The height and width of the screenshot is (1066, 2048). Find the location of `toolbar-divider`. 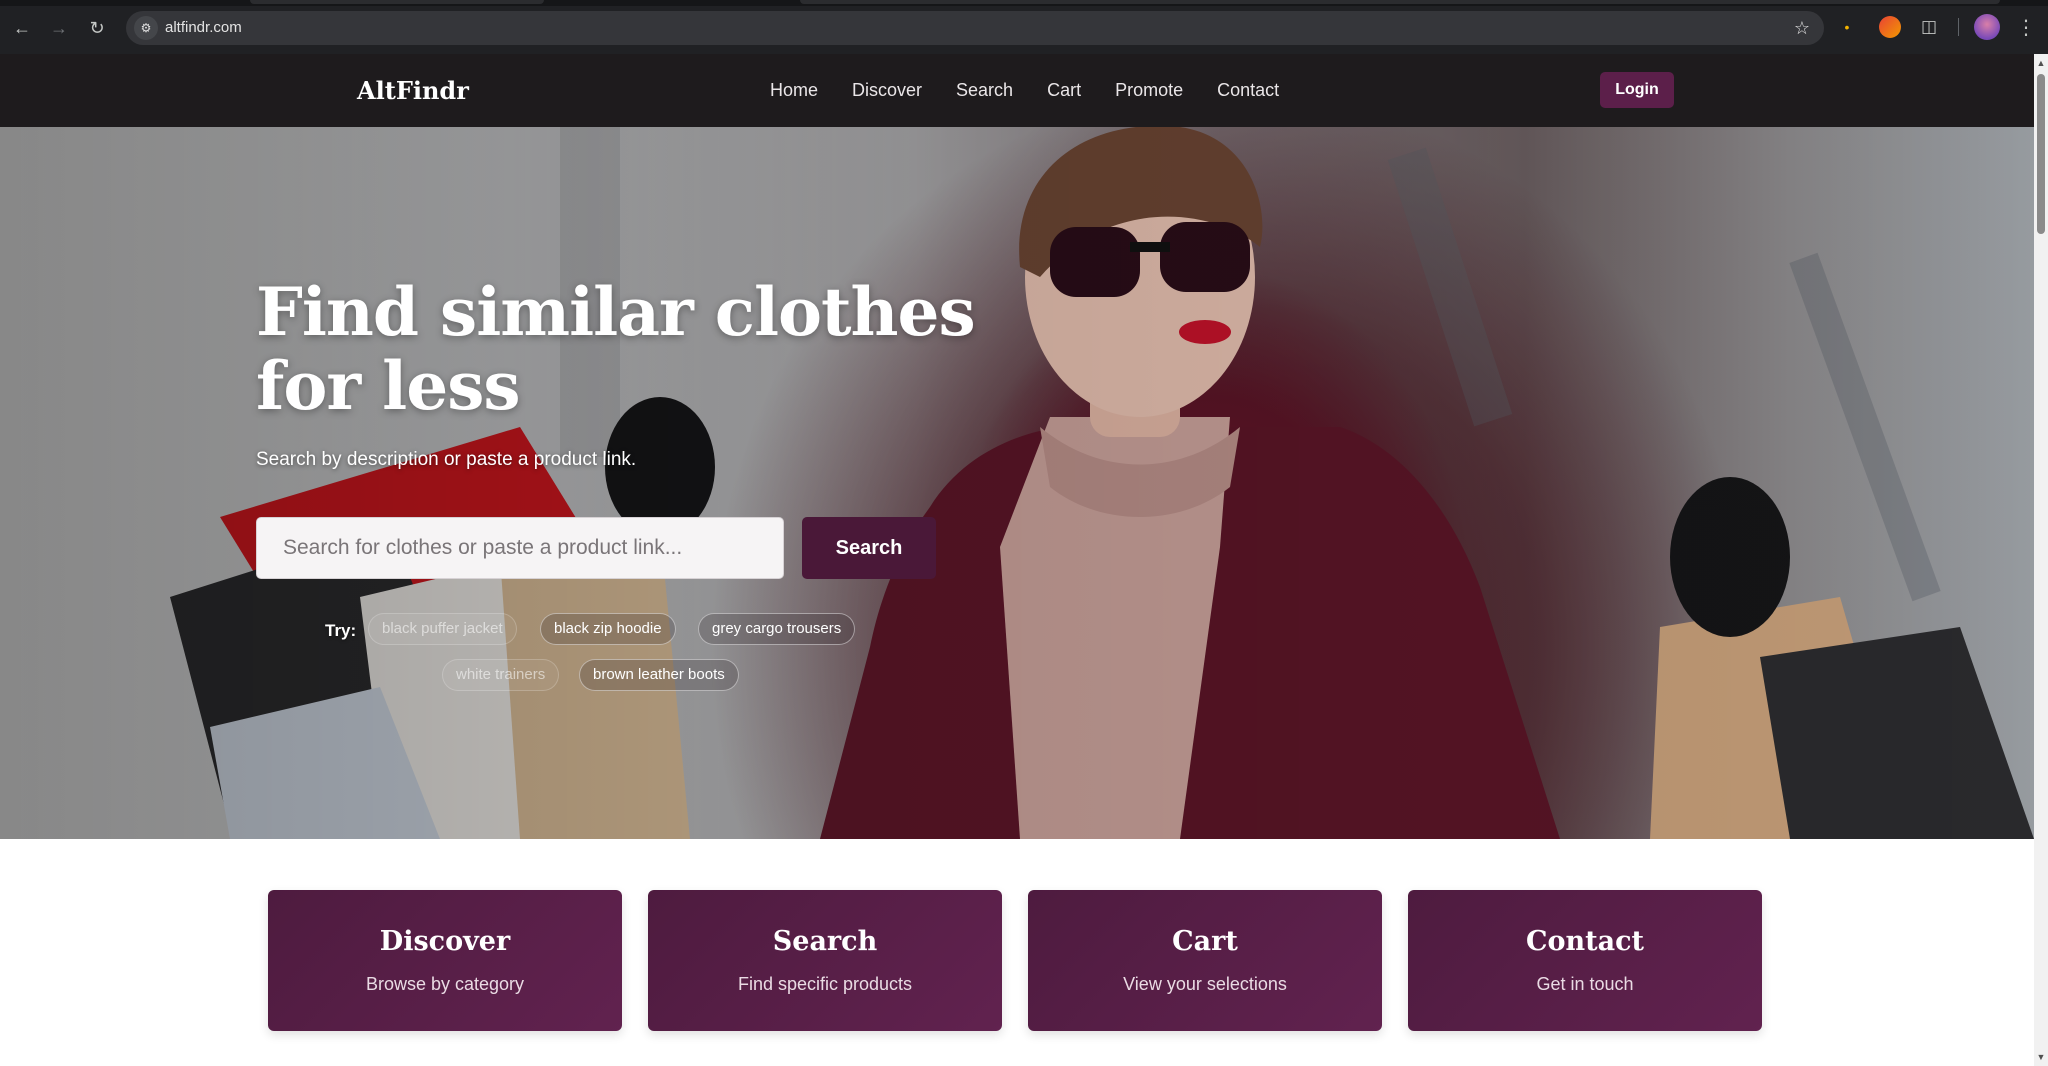

toolbar-divider is located at coordinates (1958, 27).